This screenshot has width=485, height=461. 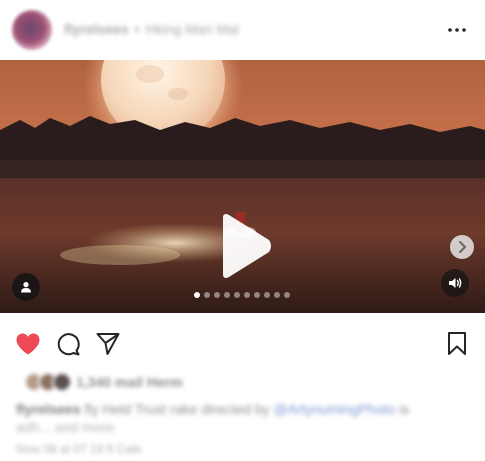 I want to click on bookmark-icon, so click(x=457, y=343).